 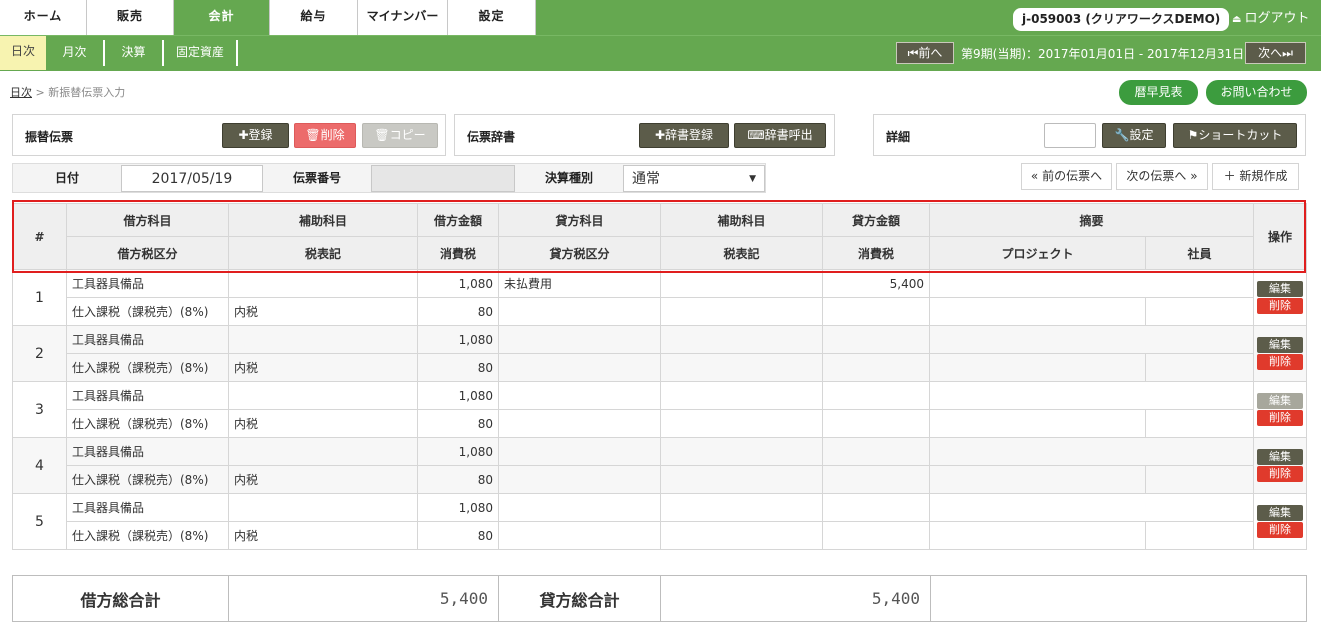 I want to click on table-row: 2 工具器具備品 1,080 編集 削除, so click(x=660, y=353).